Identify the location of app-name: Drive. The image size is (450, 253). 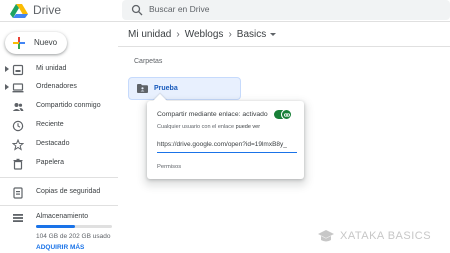
(47, 10).